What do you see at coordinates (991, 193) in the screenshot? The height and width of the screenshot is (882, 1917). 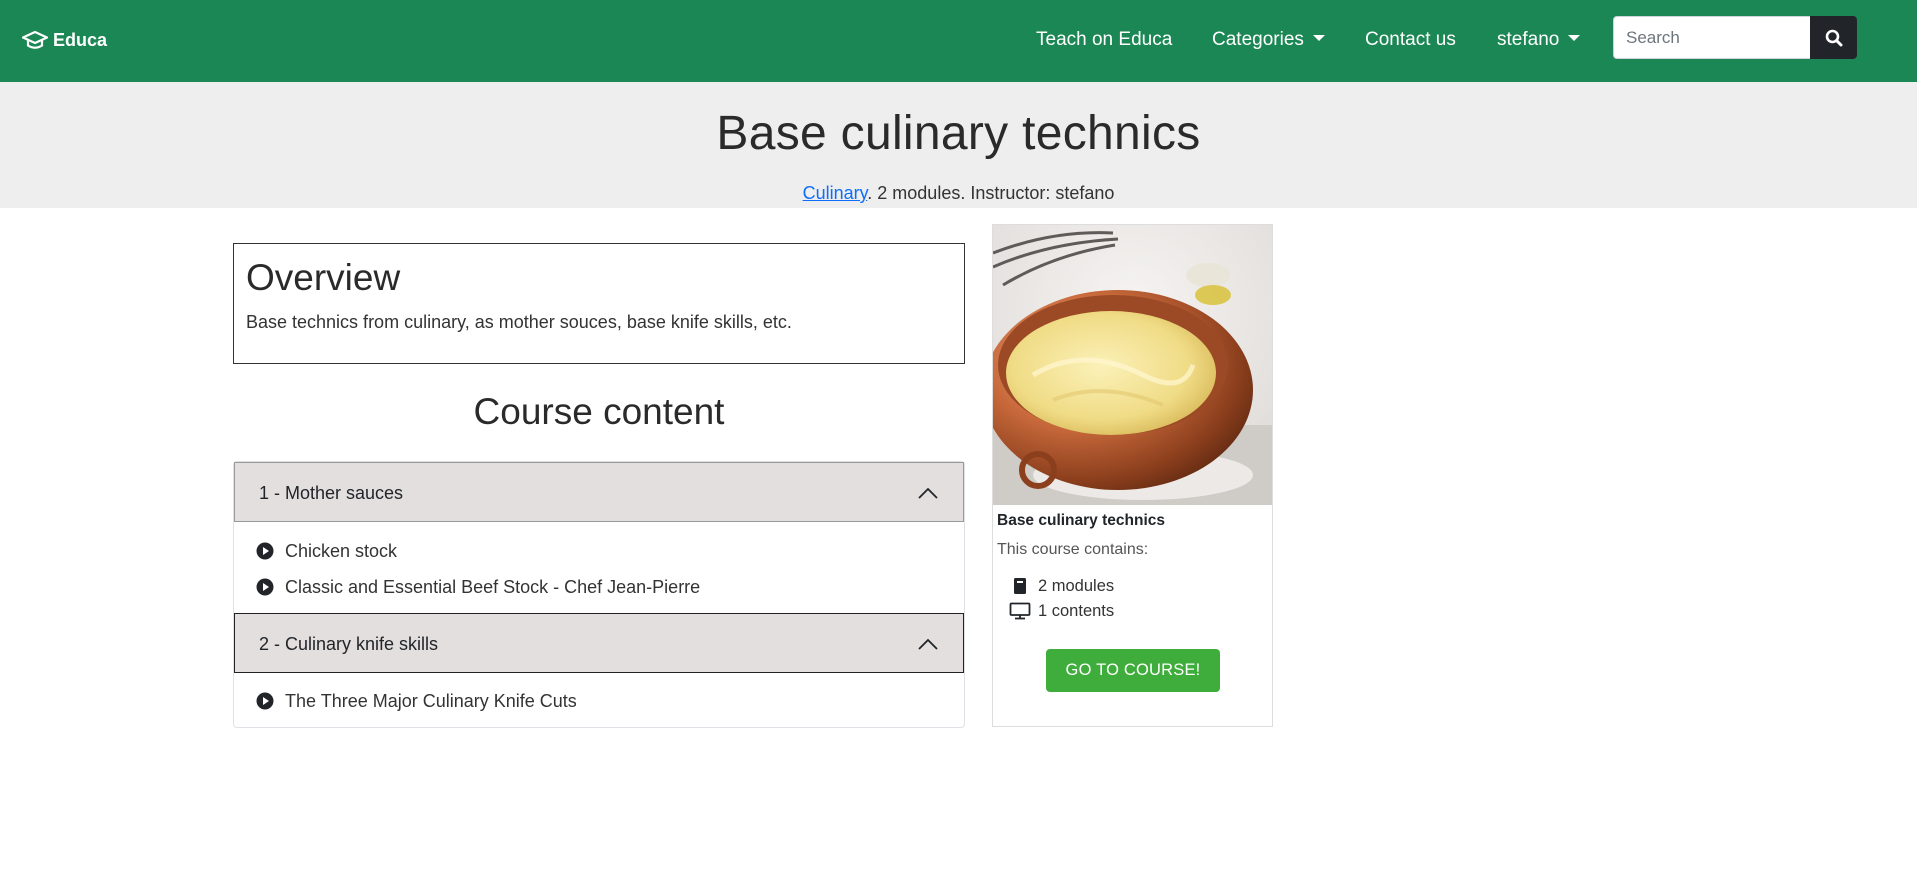 I see `course-meta-text: . 2 modules. Instructor: stefano` at bounding box center [991, 193].